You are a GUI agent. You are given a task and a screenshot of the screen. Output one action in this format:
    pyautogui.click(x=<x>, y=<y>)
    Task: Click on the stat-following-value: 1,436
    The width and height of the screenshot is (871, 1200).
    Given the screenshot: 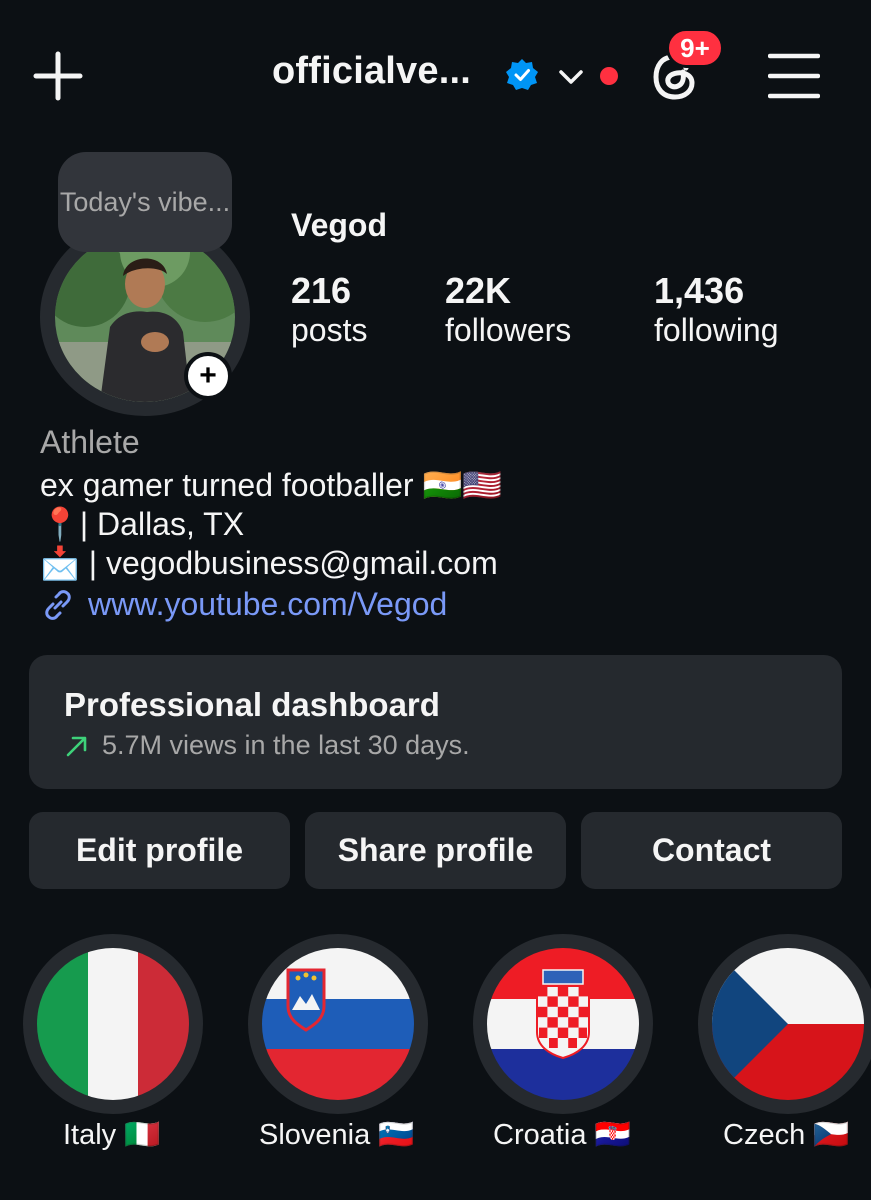 What is the action you would take?
    pyautogui.click(x=699, y=290)
    